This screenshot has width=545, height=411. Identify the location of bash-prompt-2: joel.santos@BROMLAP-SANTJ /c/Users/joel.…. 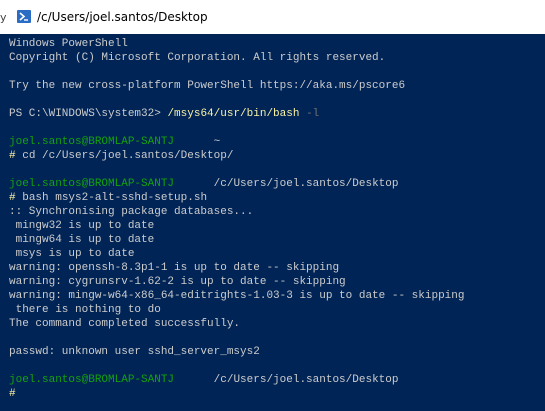
(203, 184).